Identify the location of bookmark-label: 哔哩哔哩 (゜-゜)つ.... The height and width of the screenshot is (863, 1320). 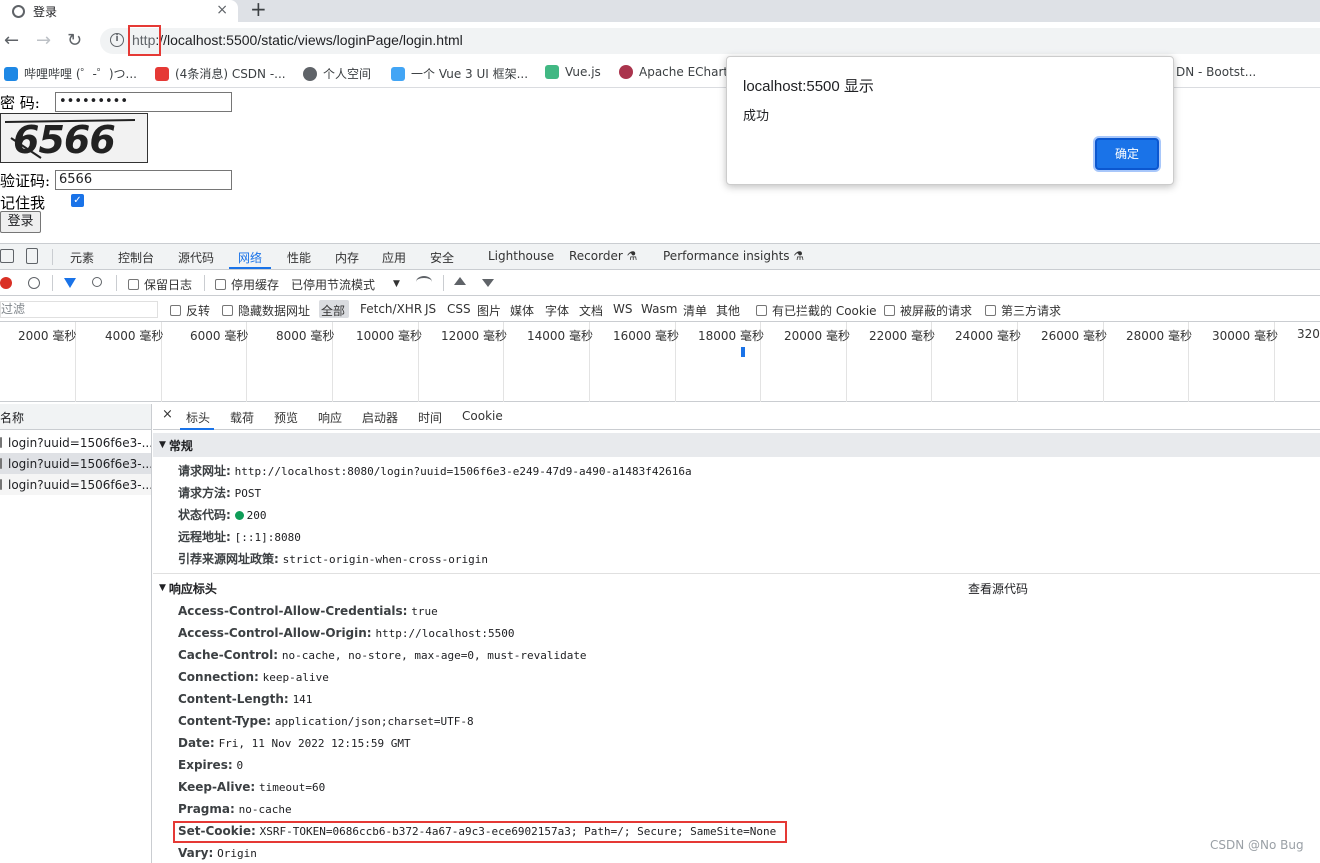
(80, 74).